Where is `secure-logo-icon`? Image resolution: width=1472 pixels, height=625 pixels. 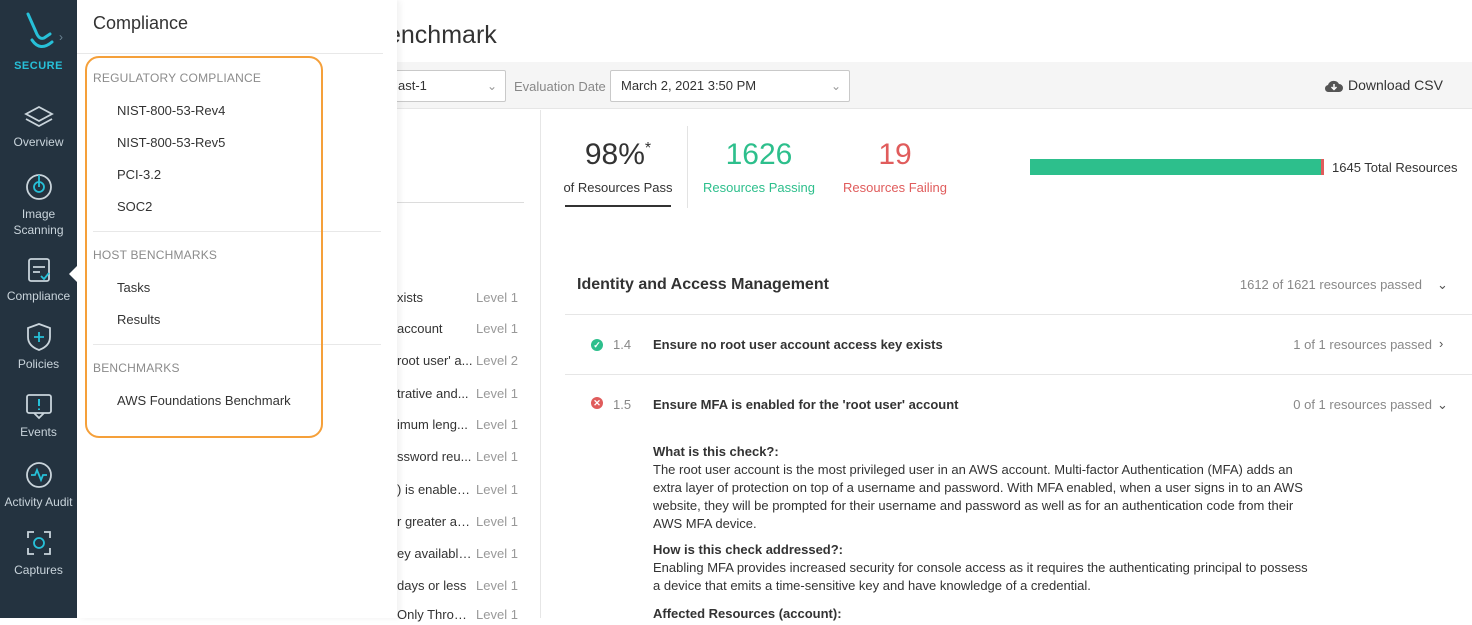
secure-logo-icon is located at coordinates (39, 30).